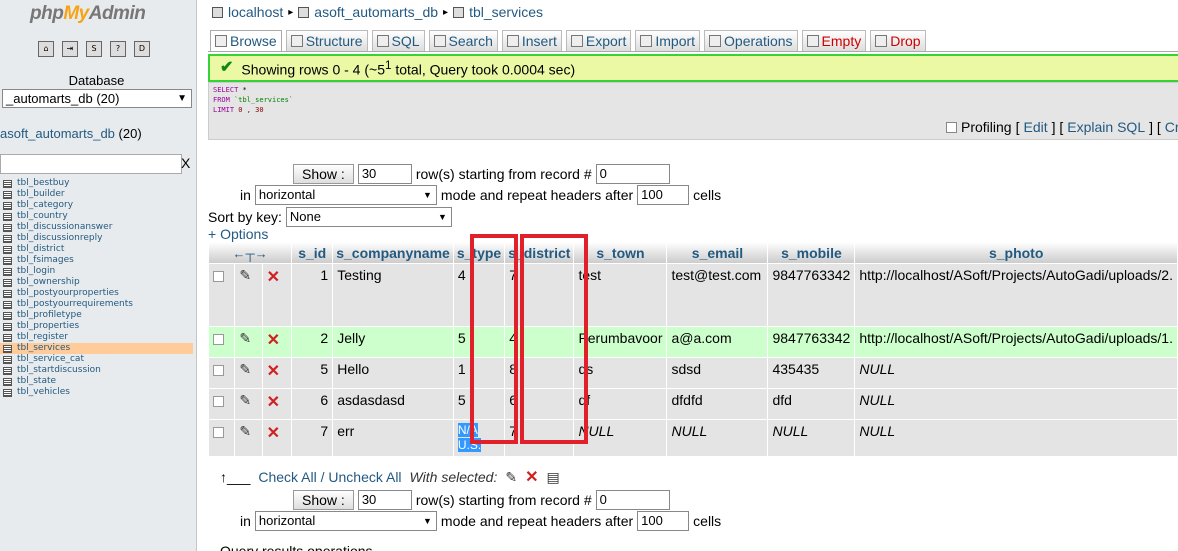 The height and width of the screenshot is (551, 1178). What do you see at coordinates (96, 315) in the screenshot?
I see `sidebar-table-item: tbl_profiletype` at bounding box center [96, 315].